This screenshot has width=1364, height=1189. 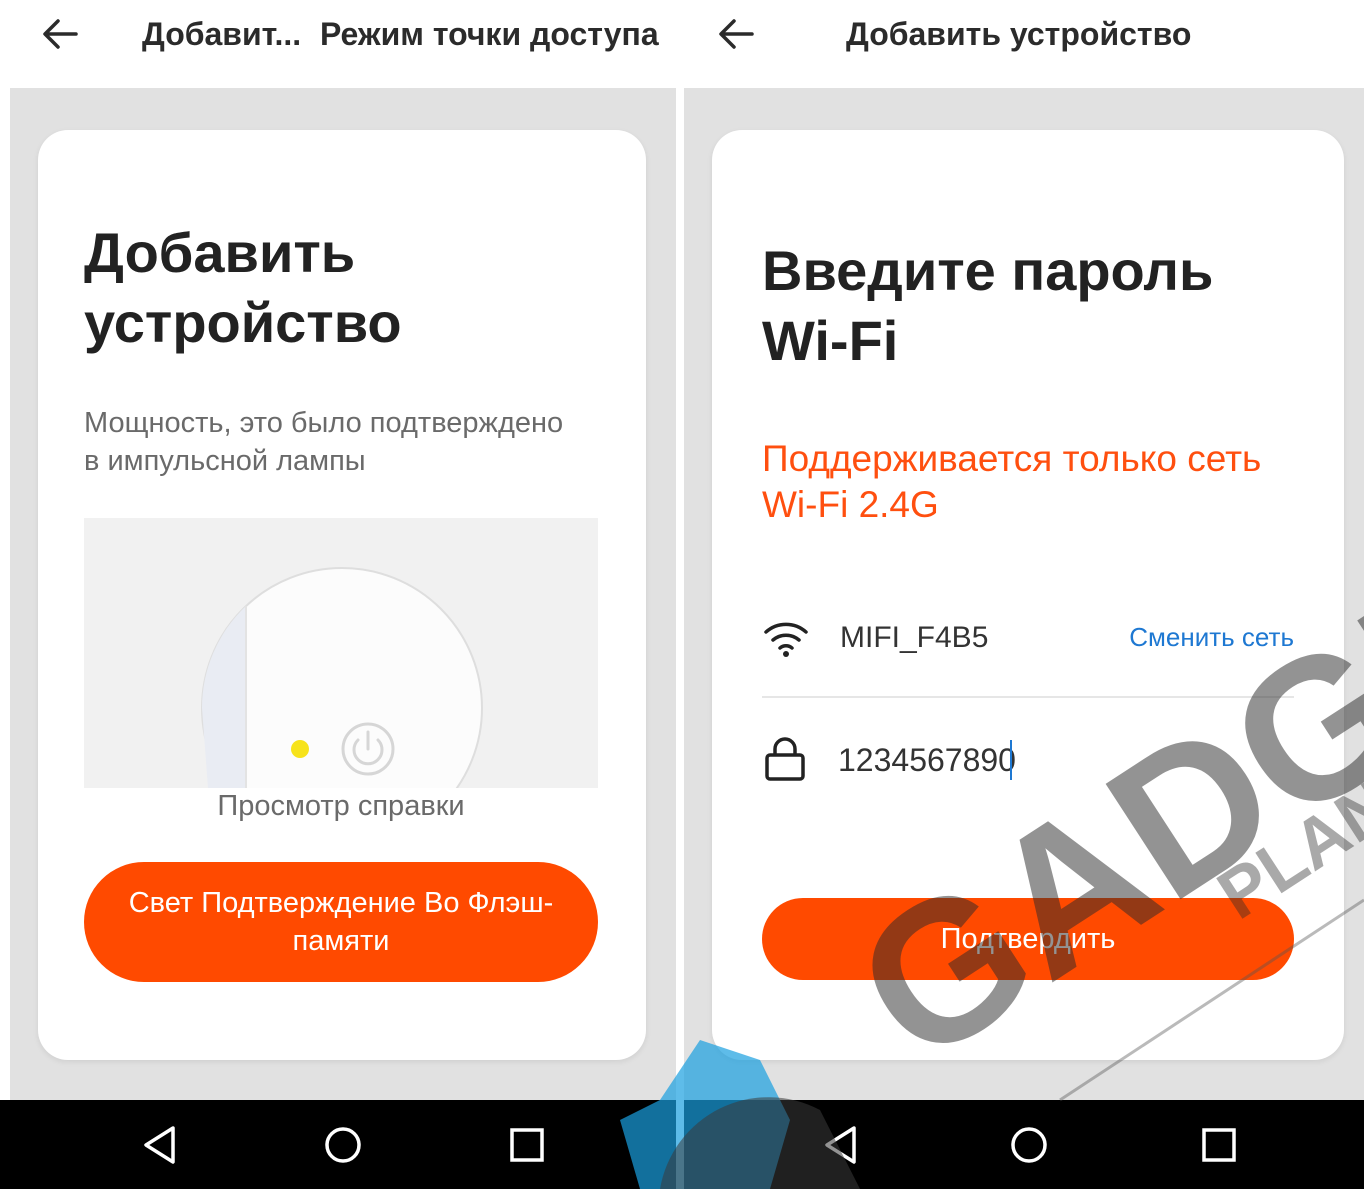 What do you see at coordinates (341, 903) in the screenshot?
I see `confirm-button-line-1: Свет Подтверждение Во Флэш-` at bounding box center [341, 903].